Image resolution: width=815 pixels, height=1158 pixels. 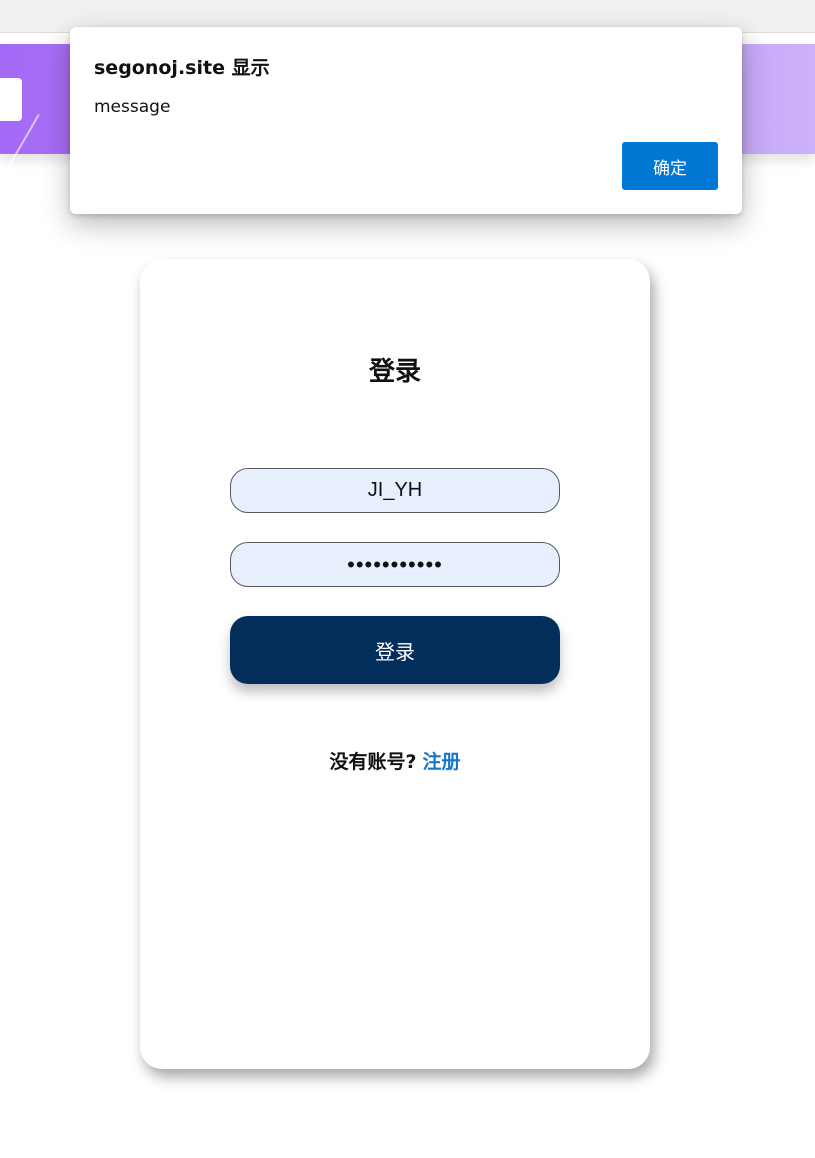 I want to click on header-decoration, so click(x=23, y=142).